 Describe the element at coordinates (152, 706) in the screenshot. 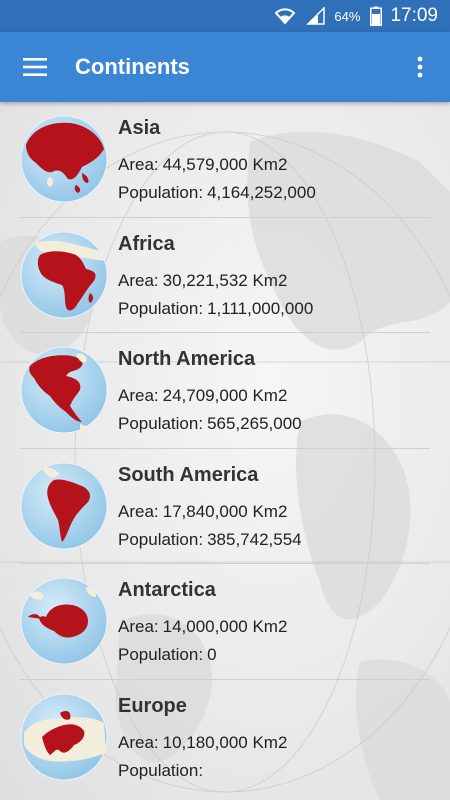

I see `continent-name: Europe` at that location.